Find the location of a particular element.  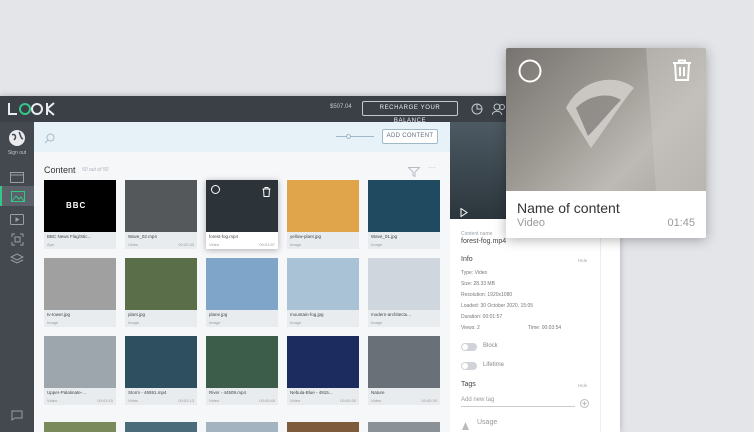

sign-out-link: Sign out is located at coordinates (17, 153).